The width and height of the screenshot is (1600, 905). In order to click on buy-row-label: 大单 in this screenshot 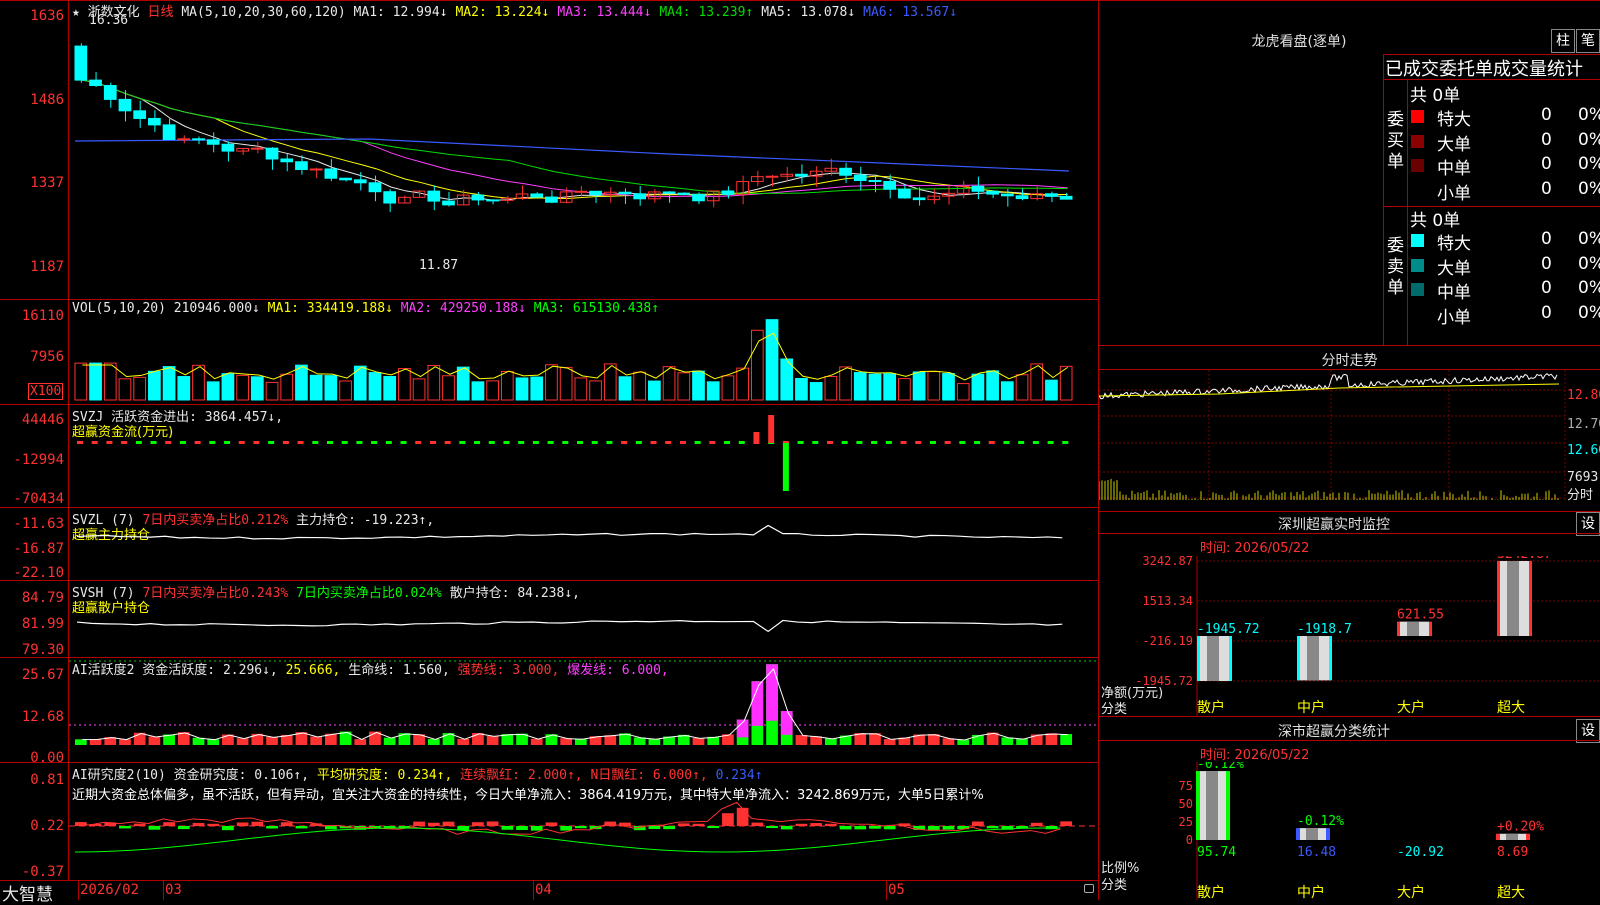, I will do `click(1454, 144)`.